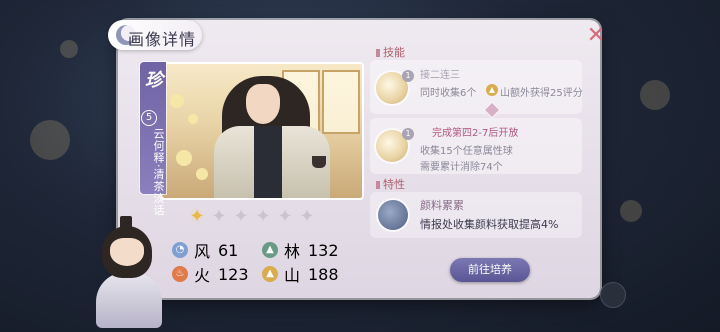 The height and width of the screenshot is (332, 720). I want to click on paint-icon, so click(393, 215).